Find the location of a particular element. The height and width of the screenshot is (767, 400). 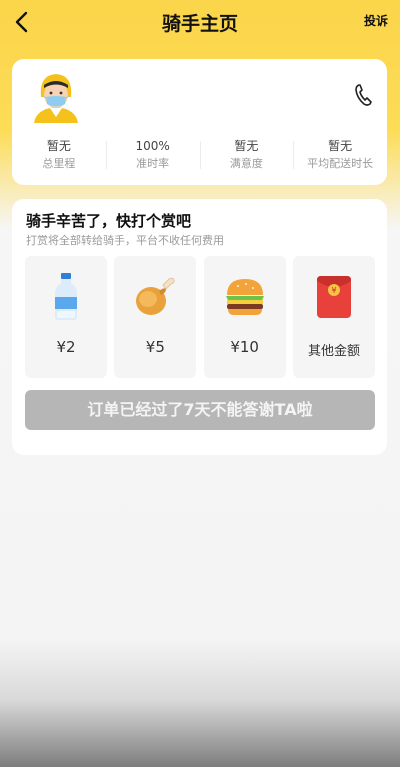

burger-icon is located at coordinates (245, 297).